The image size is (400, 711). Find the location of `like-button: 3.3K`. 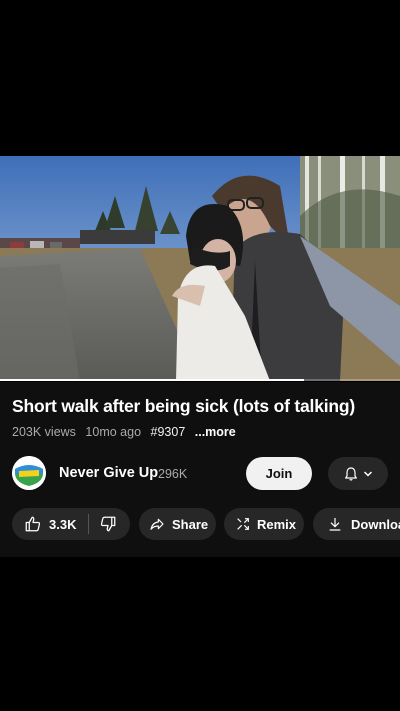

like-button: 3.3K is located at coordinates (44, 524).